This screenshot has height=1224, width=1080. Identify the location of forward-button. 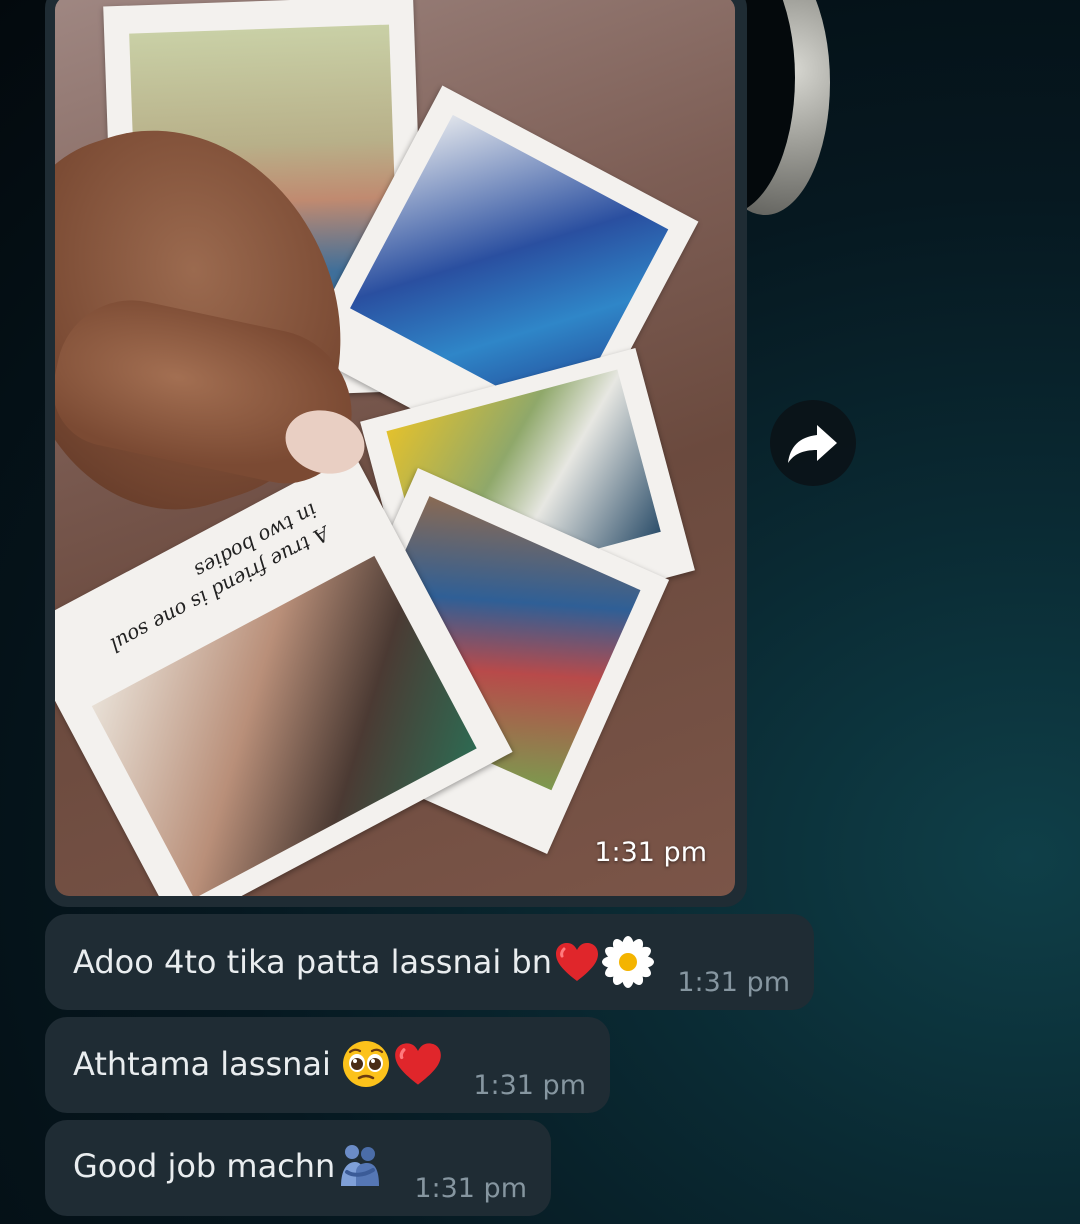
(813, 443).